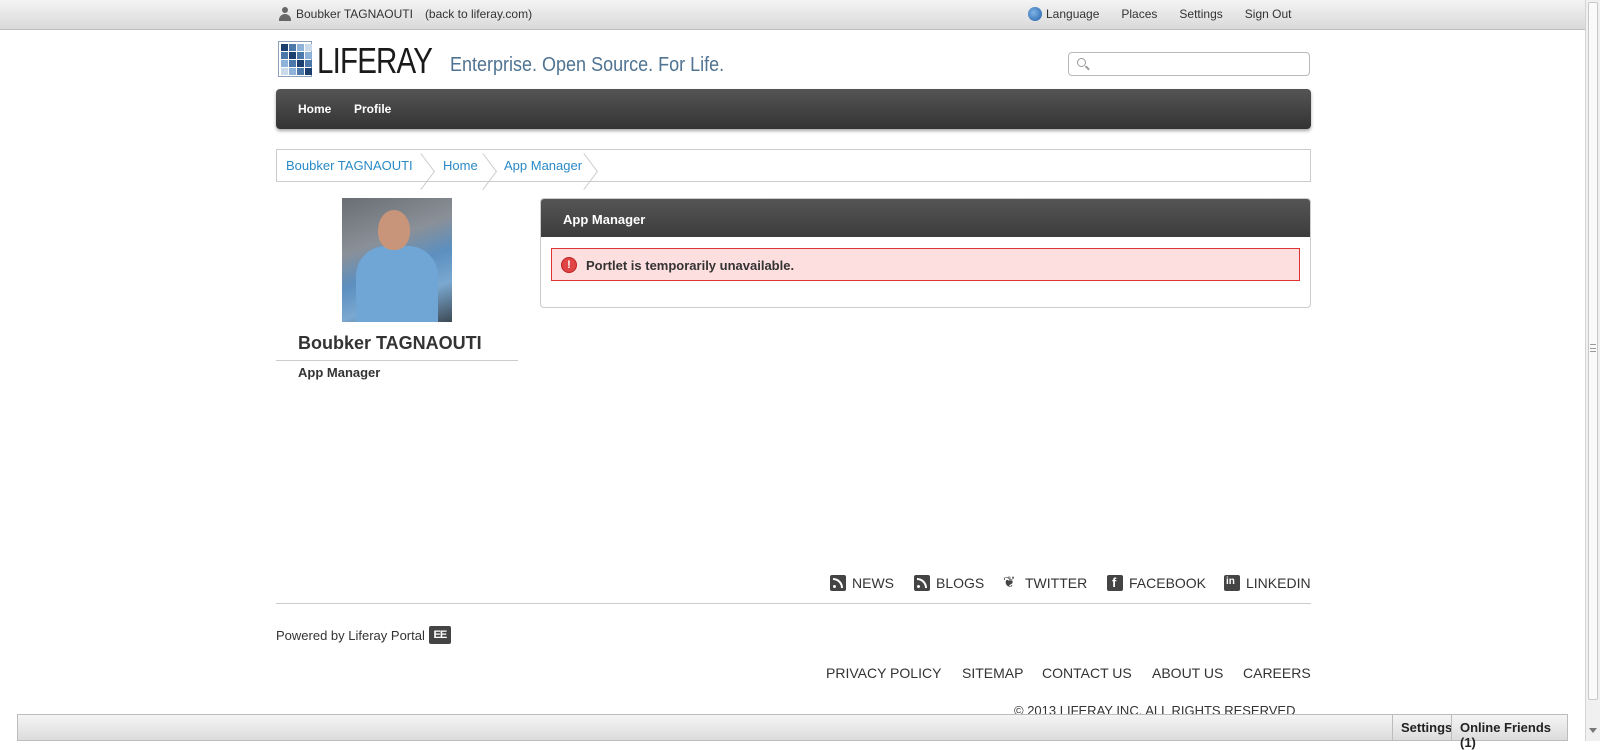 Image resolution: width=1600 pixels, height=750 pixels. I want to click on footer-linkedin-label: LINKEDIN, so click(1278, 583).